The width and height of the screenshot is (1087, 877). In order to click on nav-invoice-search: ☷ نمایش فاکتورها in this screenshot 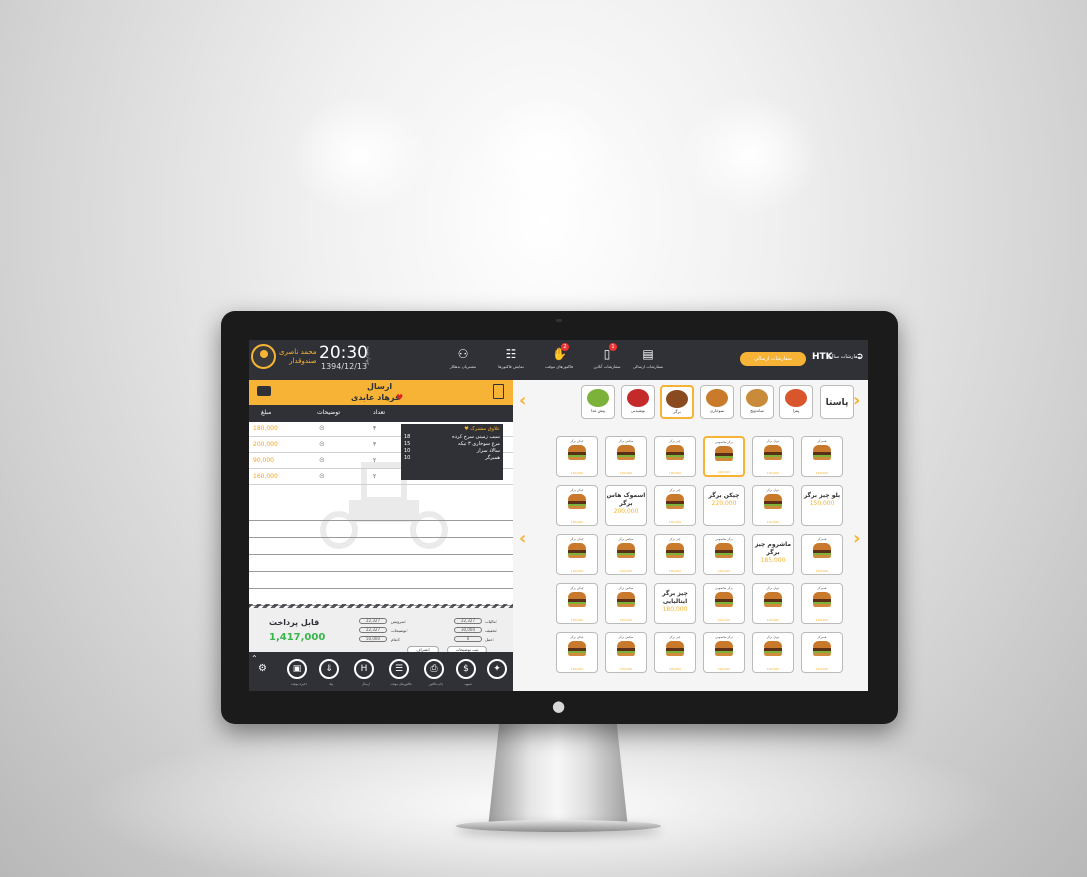, I will do `click(511, 357)`.